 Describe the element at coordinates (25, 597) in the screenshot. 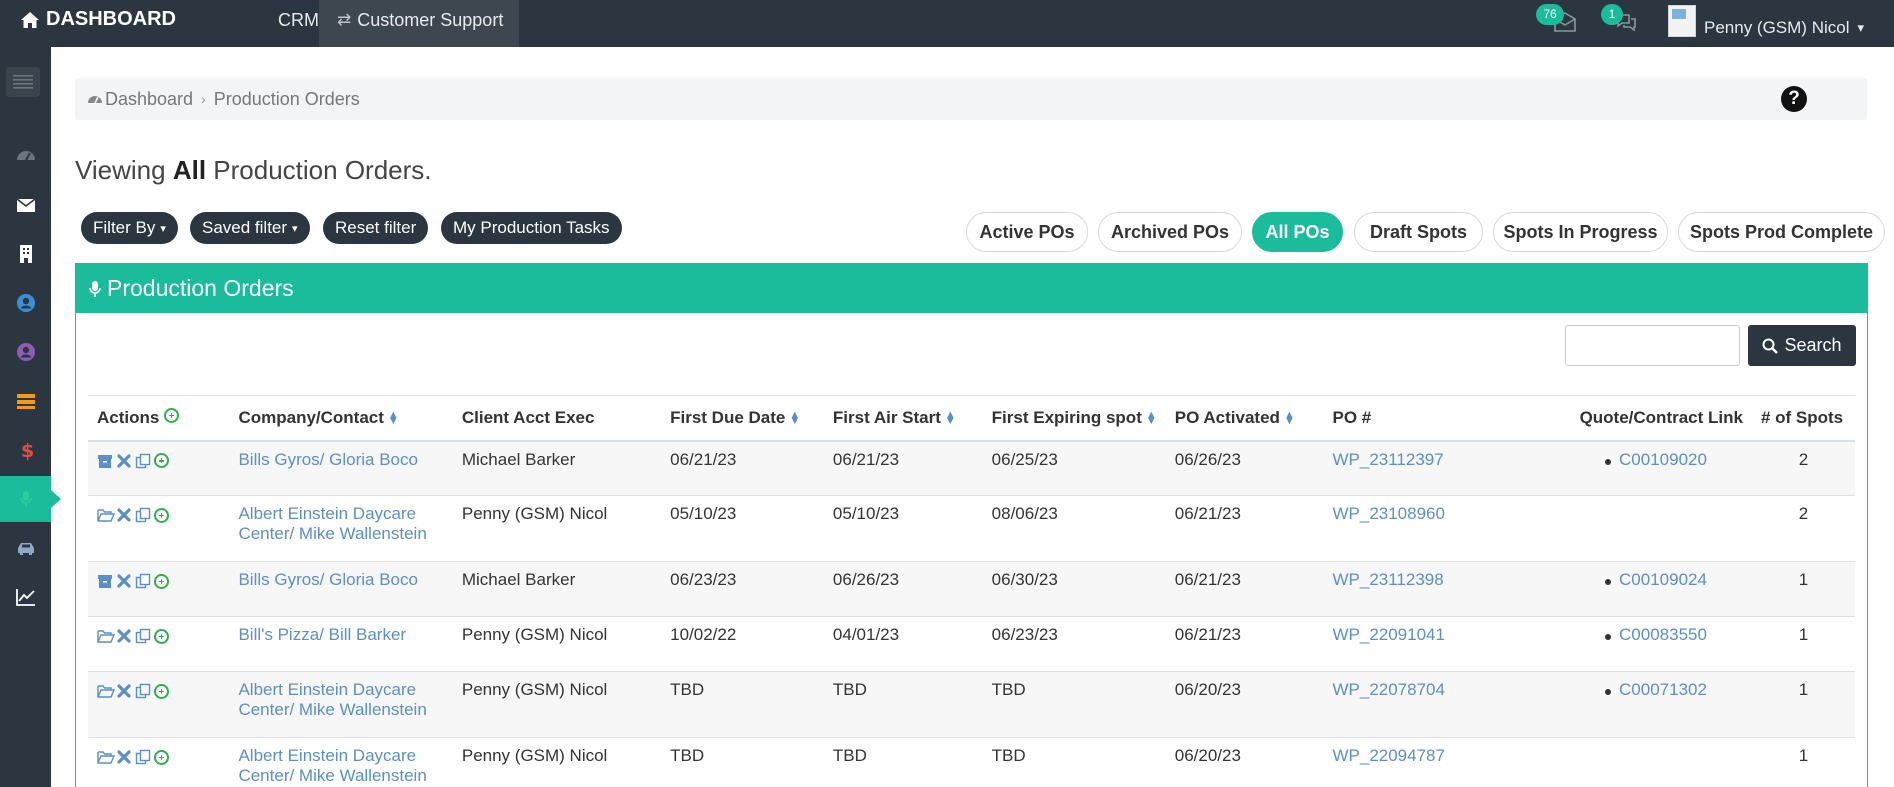

I see `sidebar-item-reports` at that location.